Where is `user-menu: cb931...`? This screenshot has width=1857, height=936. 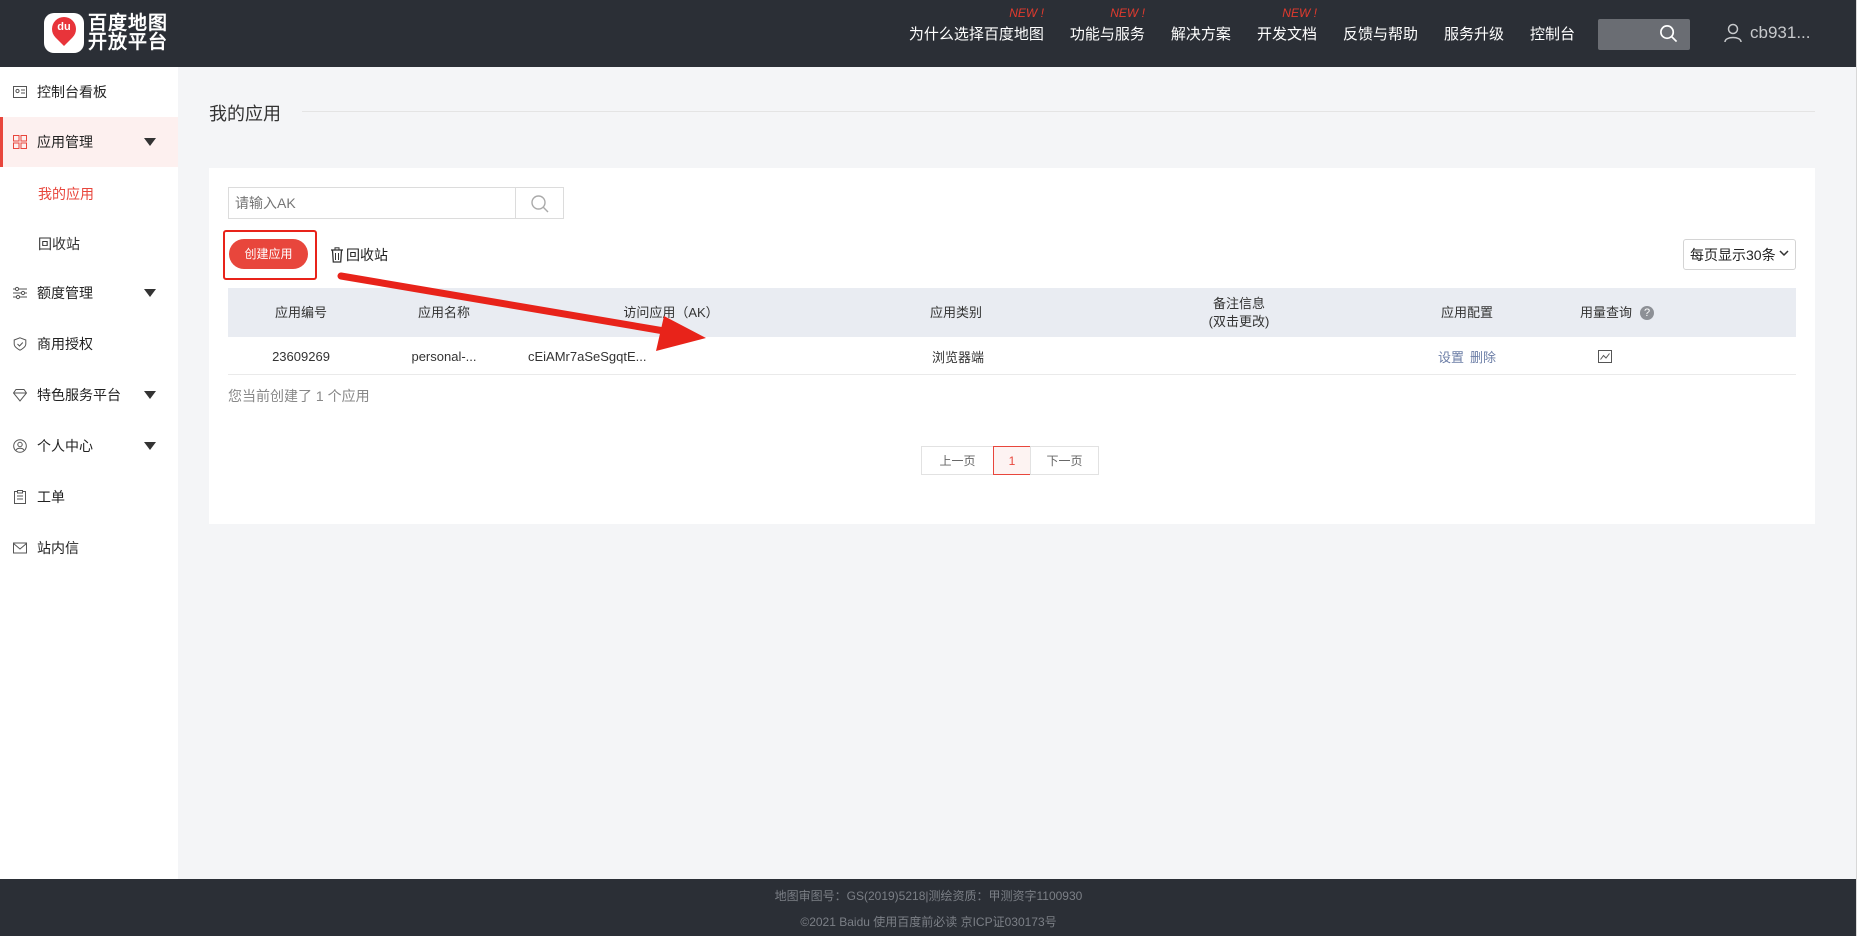
user-menu: cb931... is located at coordinates (1766, 33).